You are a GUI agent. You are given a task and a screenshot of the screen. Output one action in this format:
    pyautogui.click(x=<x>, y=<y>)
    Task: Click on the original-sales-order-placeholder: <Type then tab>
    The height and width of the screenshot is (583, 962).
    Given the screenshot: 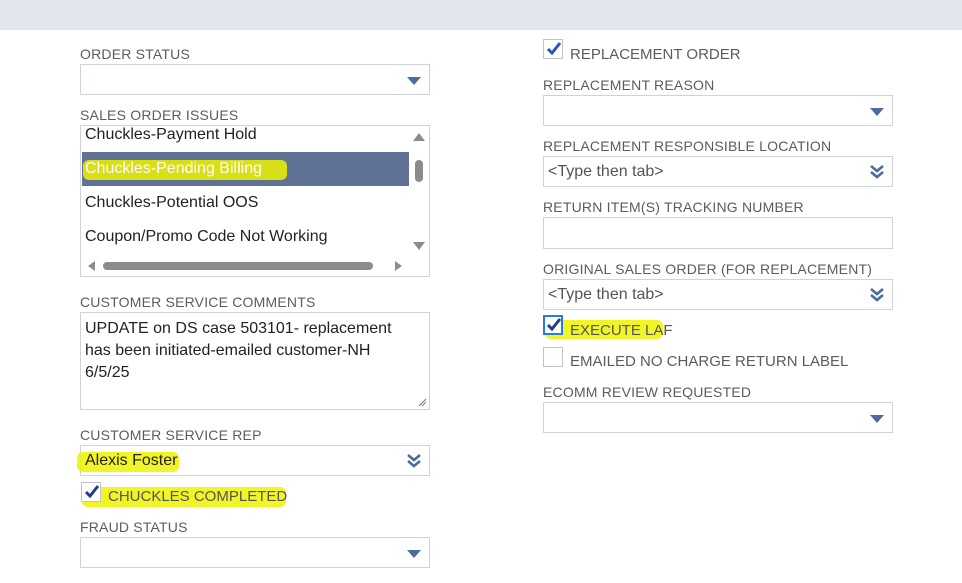 What is the action you would take?
    pyautogui.click(x=606, y=294)
    